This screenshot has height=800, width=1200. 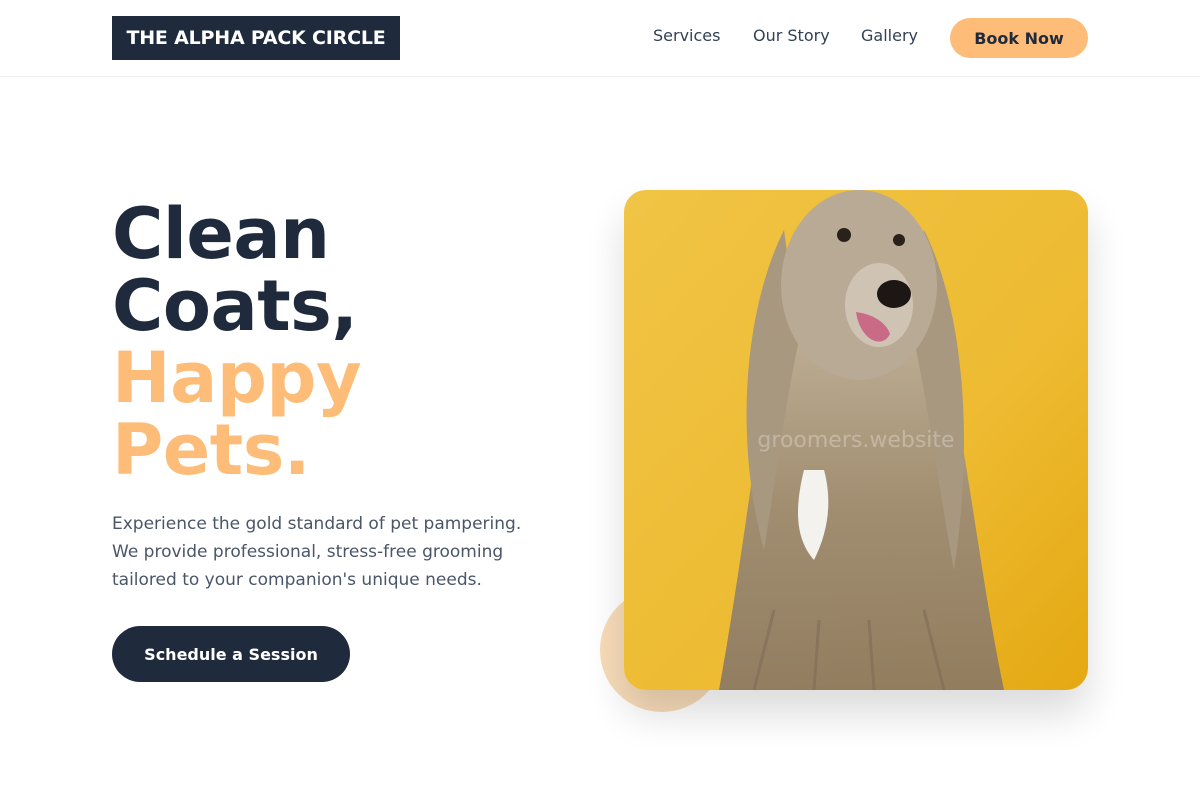 I want to click on headline-line-1: Clean, so click(x=221, y=234).